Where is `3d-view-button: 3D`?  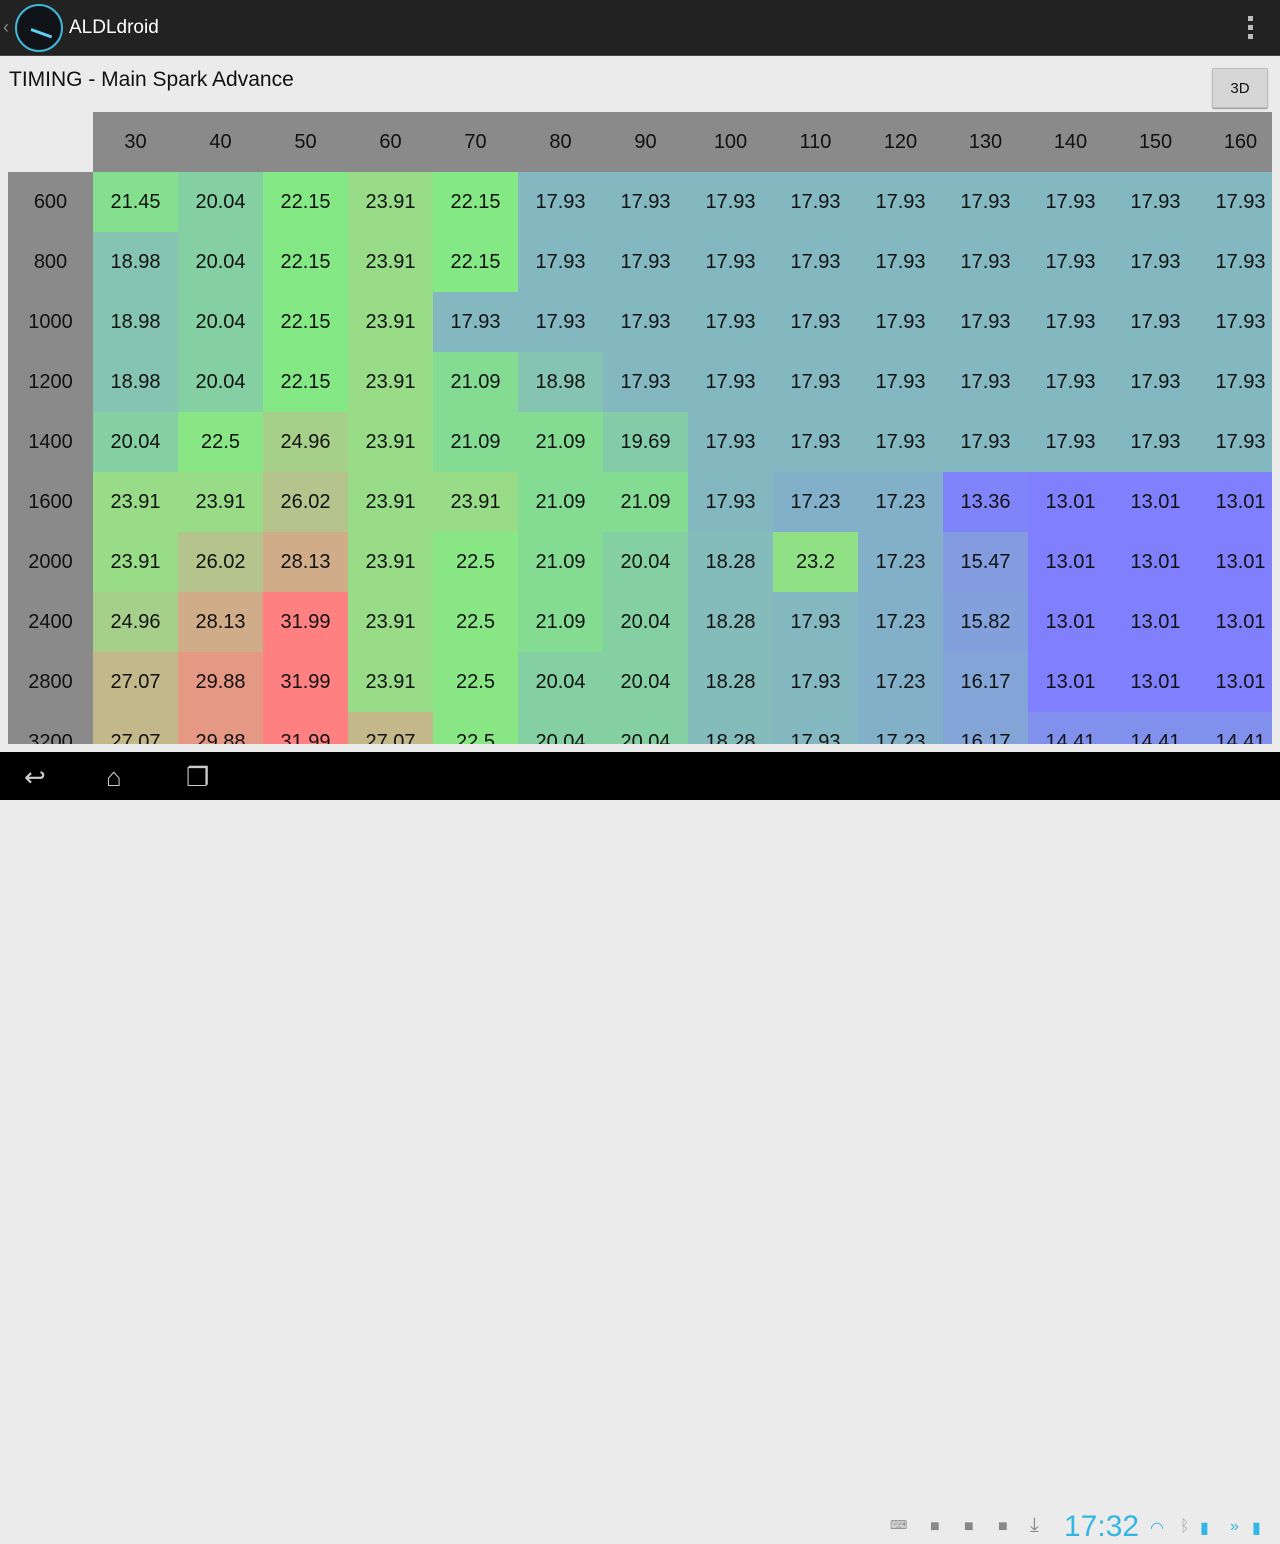
3d-view-button: 3D is located at coordinates (1240, 88).